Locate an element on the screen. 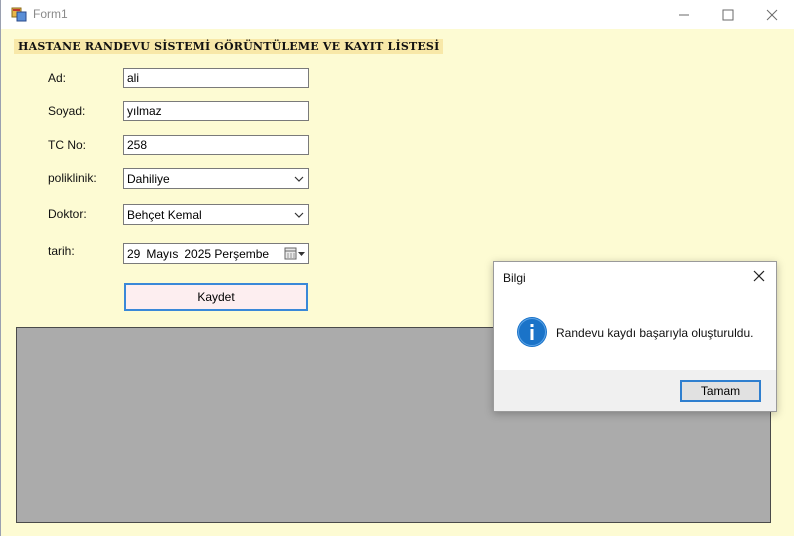 This screenshot has width=794, height=536. tarih-month: Mayıs is located at coordinates (162, 254).